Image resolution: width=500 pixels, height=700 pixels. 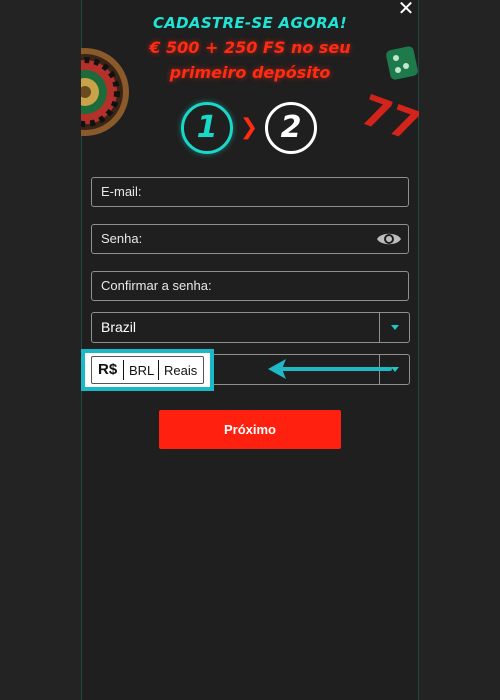 I want to click on svg-text: 77, so click(x=389, y=112).